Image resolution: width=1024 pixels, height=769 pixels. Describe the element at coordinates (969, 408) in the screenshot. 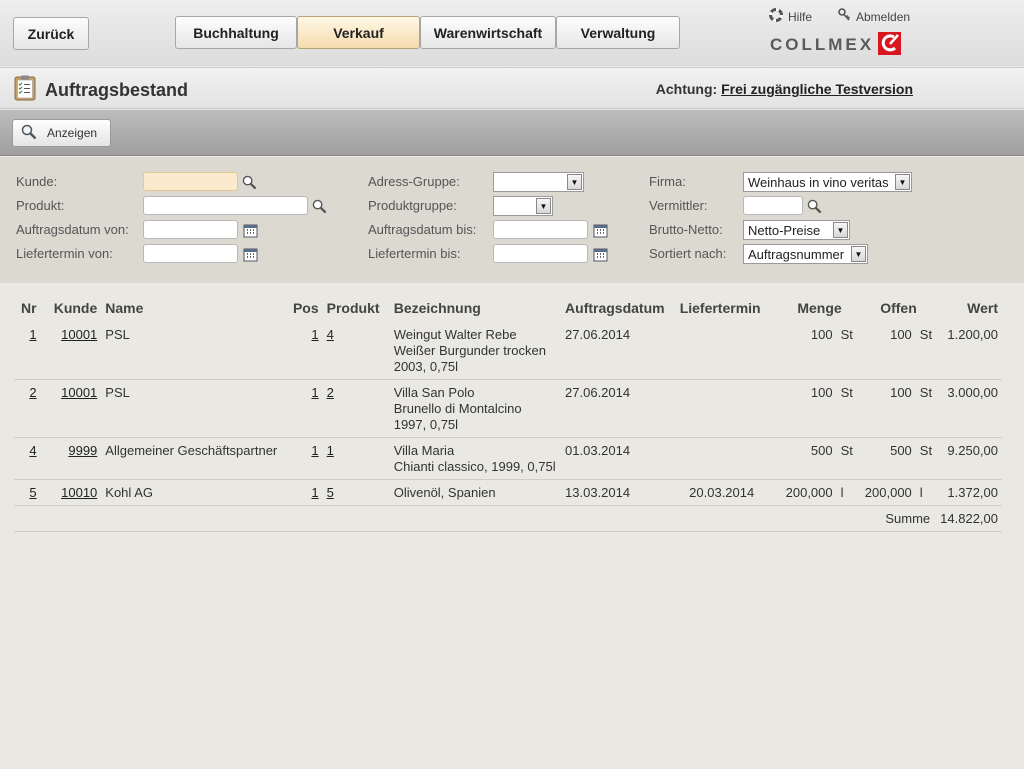

I see `value-amount: 3.000,00` at that location.